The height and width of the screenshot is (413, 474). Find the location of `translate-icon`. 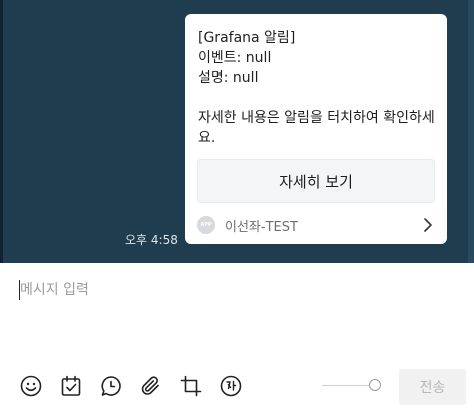

translate-icon is located at coordinates (231, 386).